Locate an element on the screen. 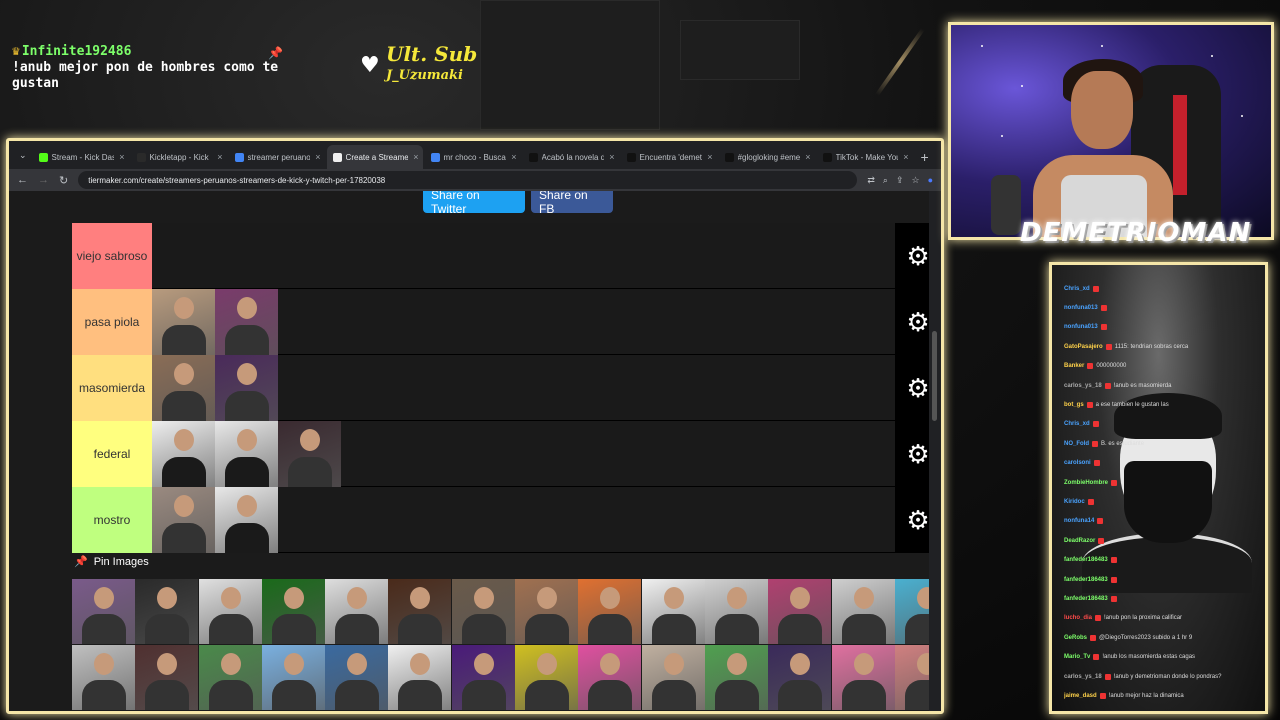 Image resolution: width=1280 pixels, height=720 pixels. chat-username: jaime_dasd is located at coordinates (1080, 696).